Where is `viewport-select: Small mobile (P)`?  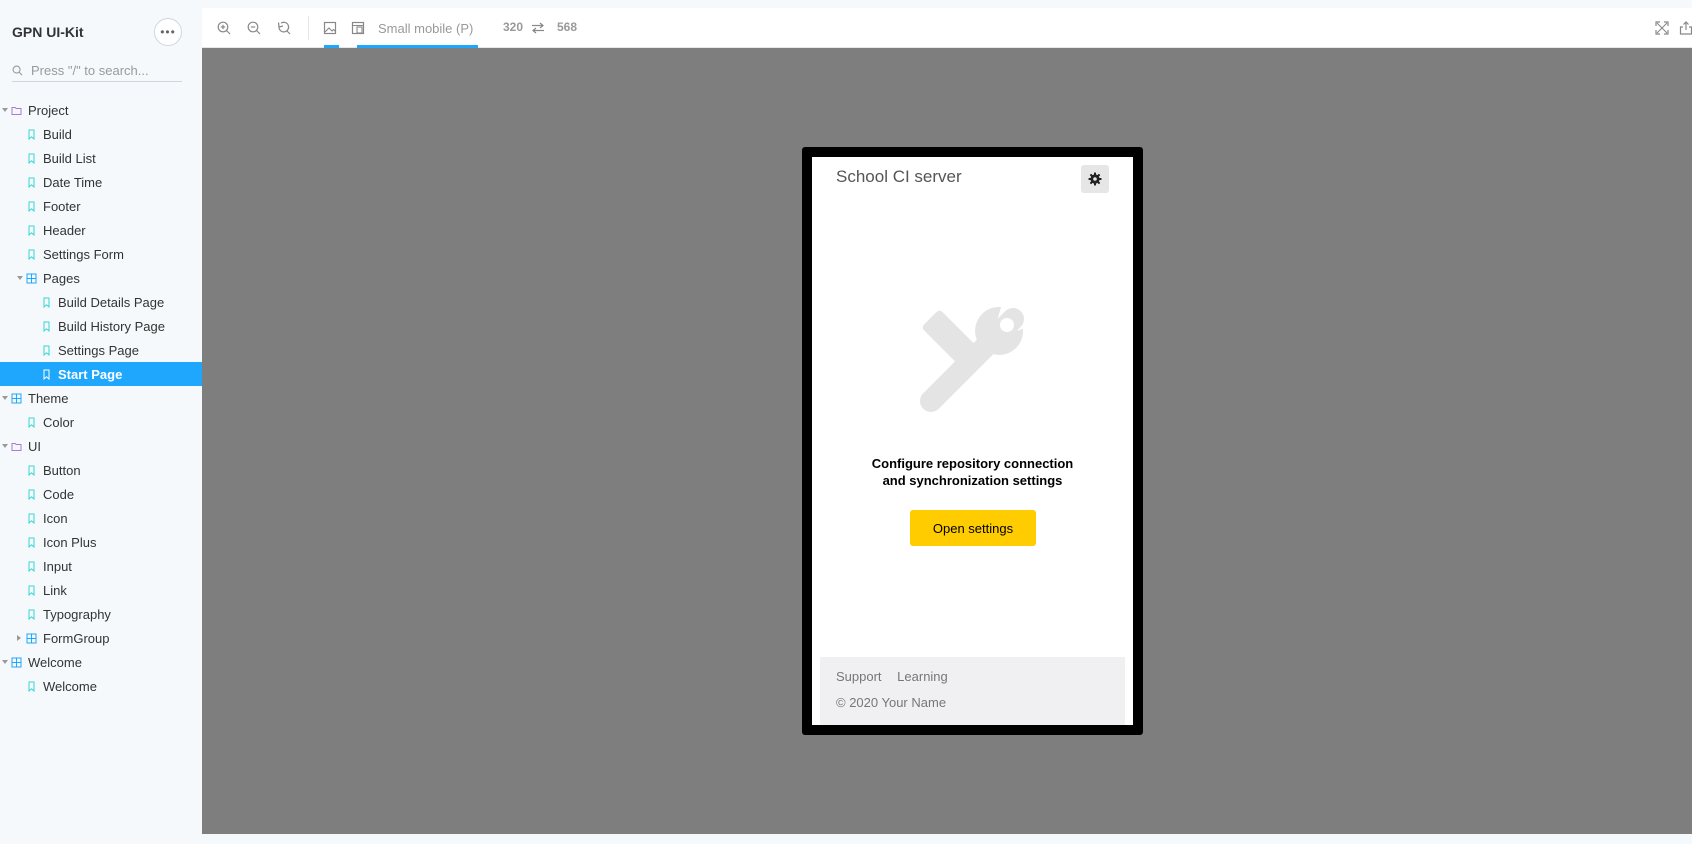
viewport-select: Small mobile (P) is located at coordinates (425, 28).